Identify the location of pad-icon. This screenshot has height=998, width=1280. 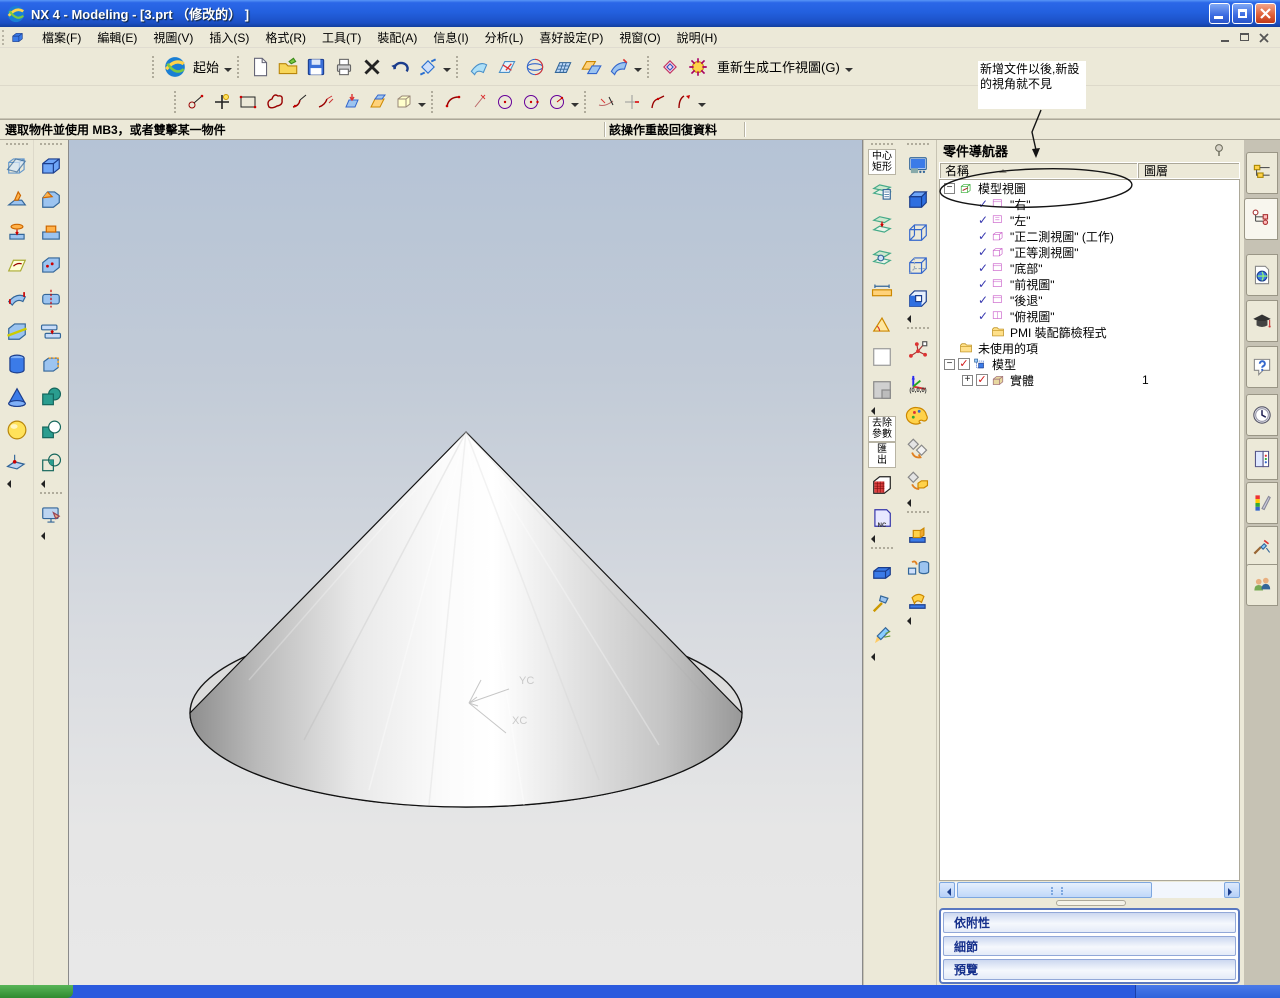
(51, 231).